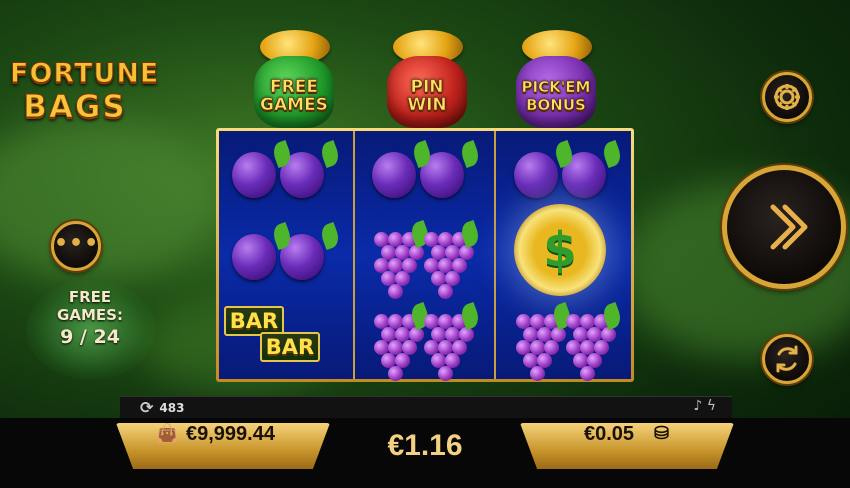 The image size is (850, 488). I want to click on bag-label: FREE GAMES, so click(294, 96).